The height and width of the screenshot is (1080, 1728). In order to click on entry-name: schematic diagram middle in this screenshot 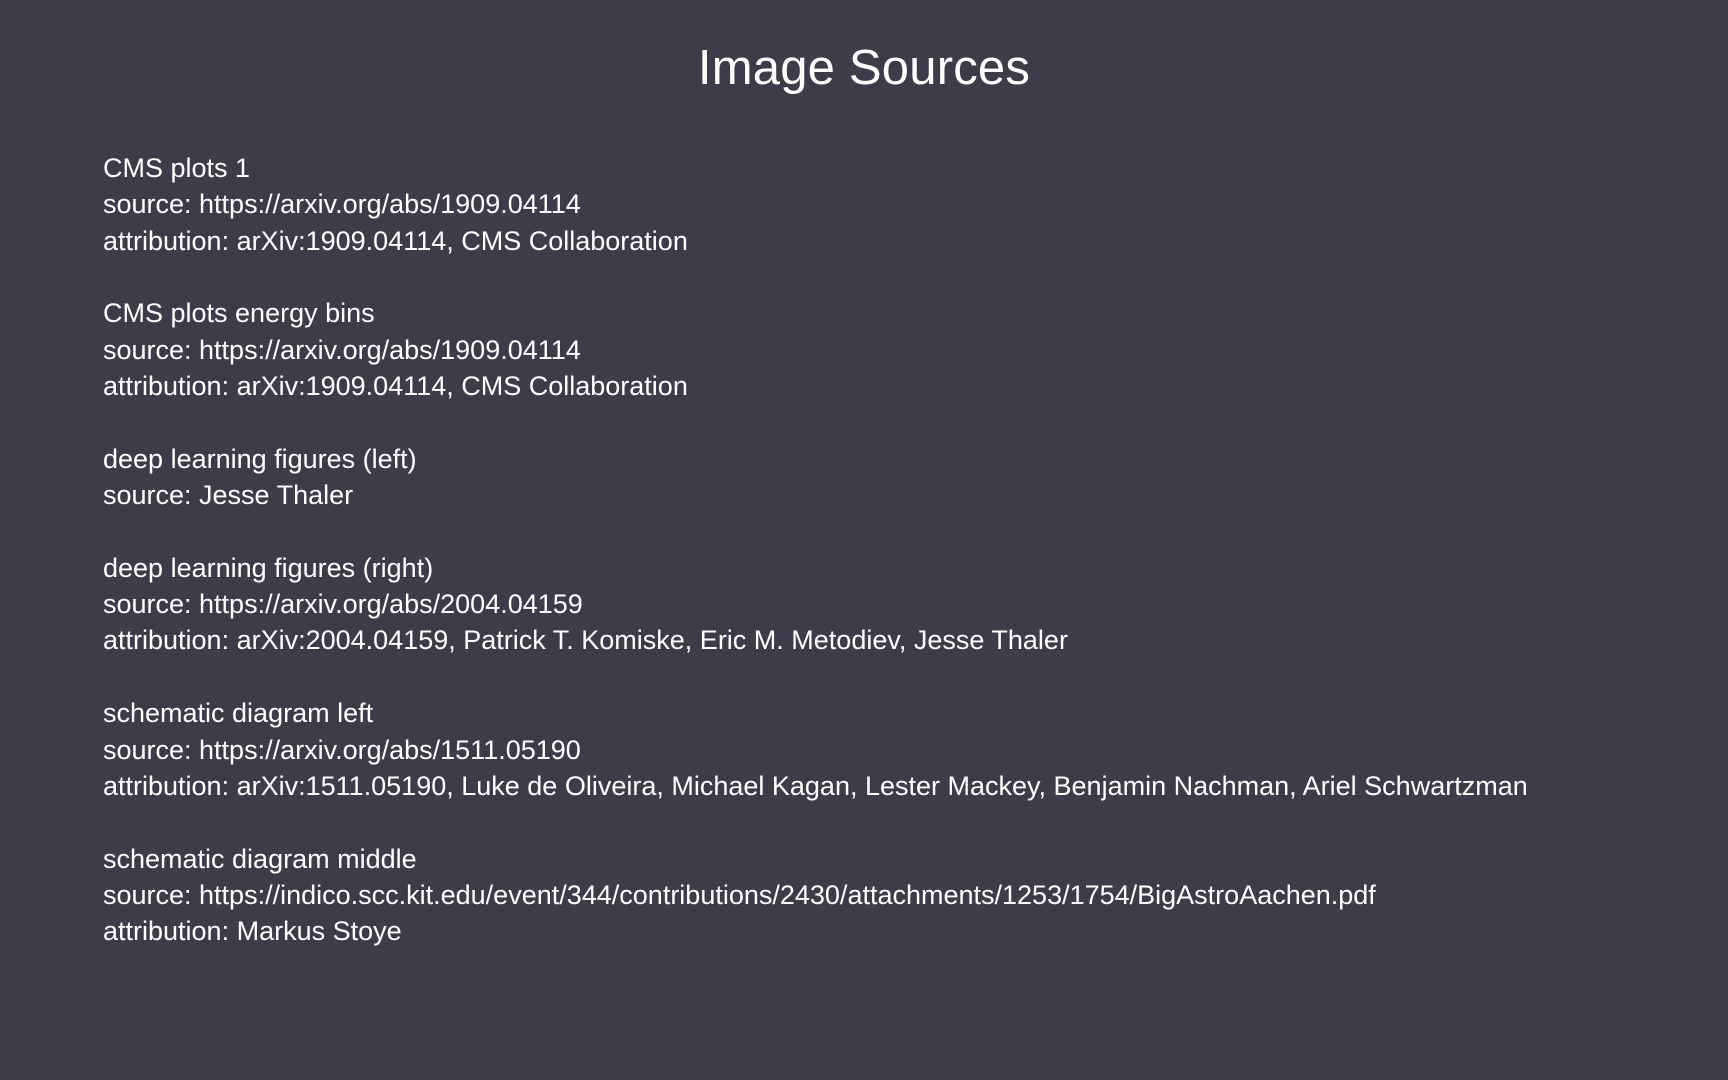, I will do `click(260, 858)`.